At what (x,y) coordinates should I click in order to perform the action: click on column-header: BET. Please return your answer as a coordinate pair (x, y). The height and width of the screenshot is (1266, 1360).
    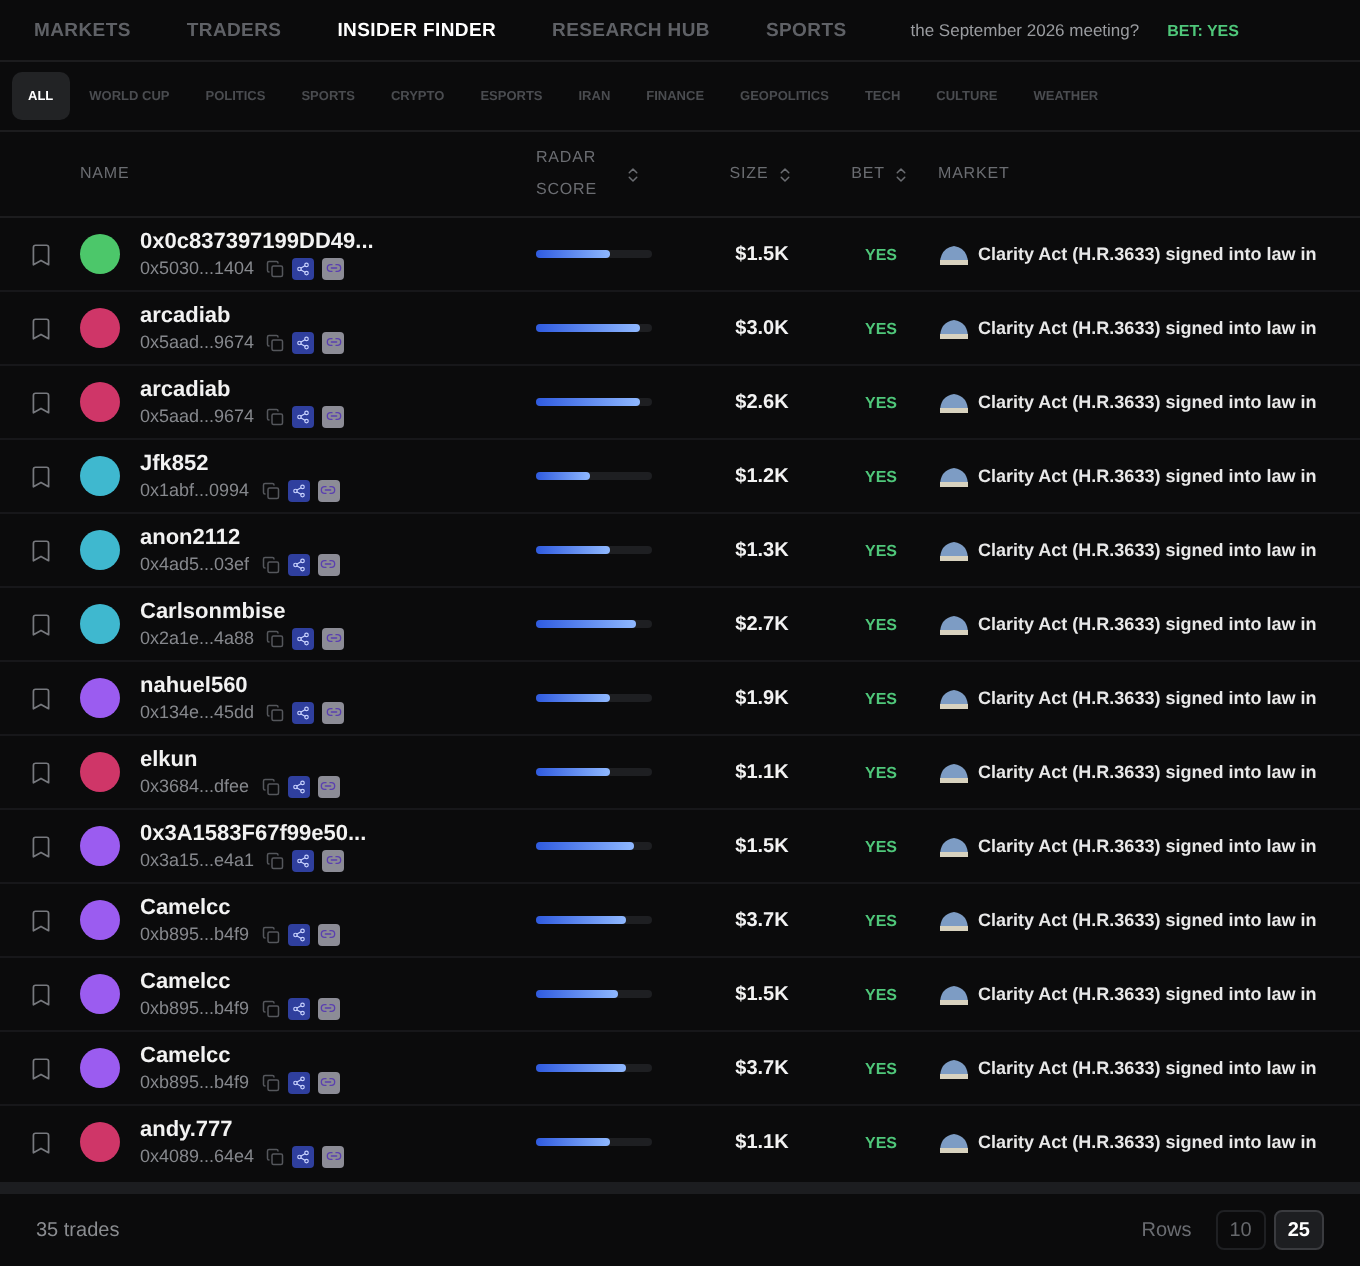
    Looking at the image, I should click on (881, 174).